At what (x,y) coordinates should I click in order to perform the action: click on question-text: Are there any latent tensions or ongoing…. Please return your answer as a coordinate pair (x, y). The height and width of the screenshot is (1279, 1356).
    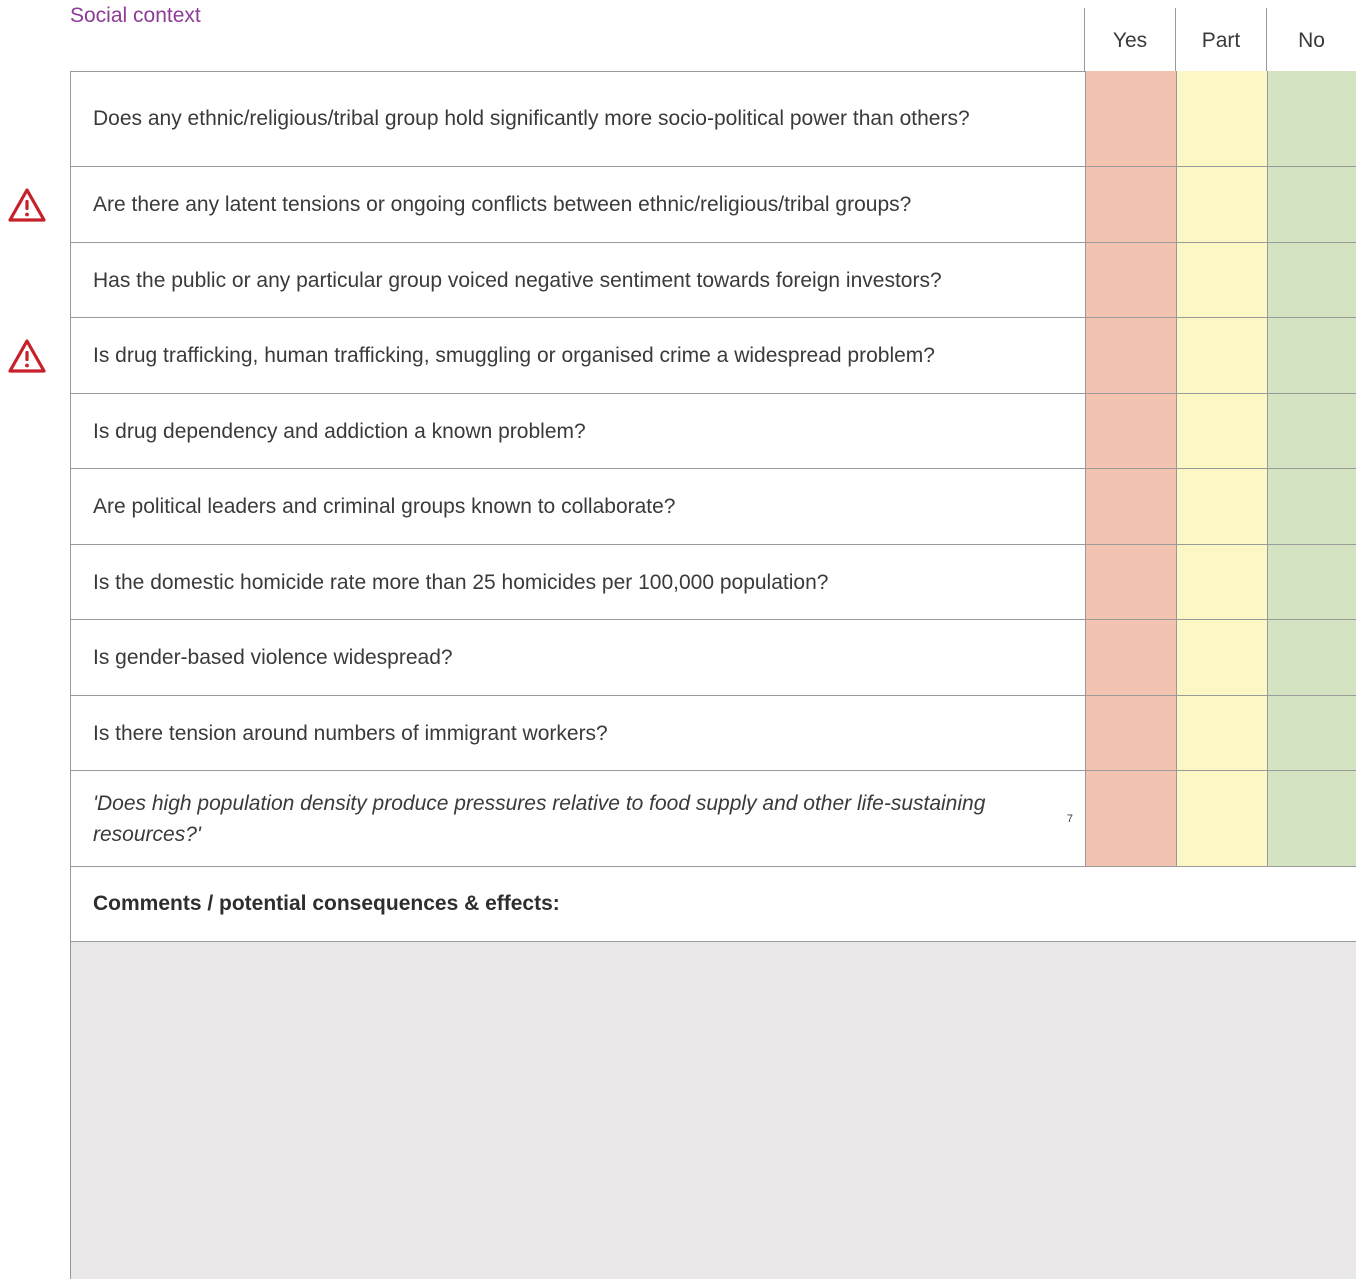
    Looking at the image, I should click on (583, 204).